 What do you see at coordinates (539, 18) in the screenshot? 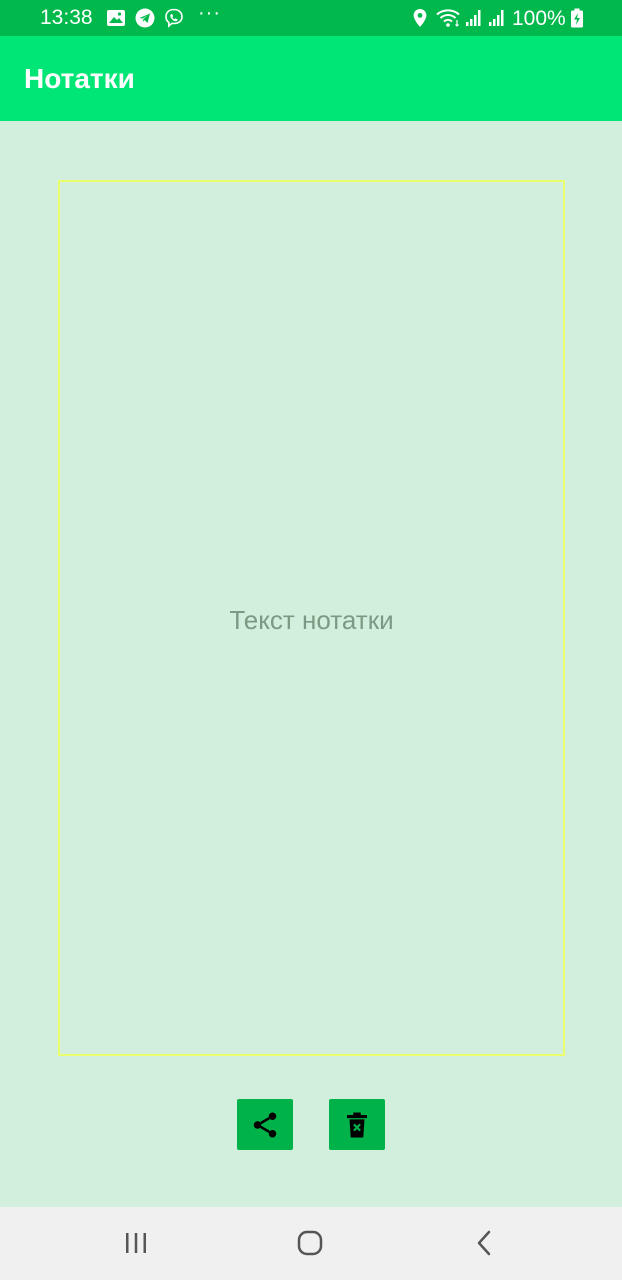
I see `battery-percent: 100%` at bounding box center [539, 18].